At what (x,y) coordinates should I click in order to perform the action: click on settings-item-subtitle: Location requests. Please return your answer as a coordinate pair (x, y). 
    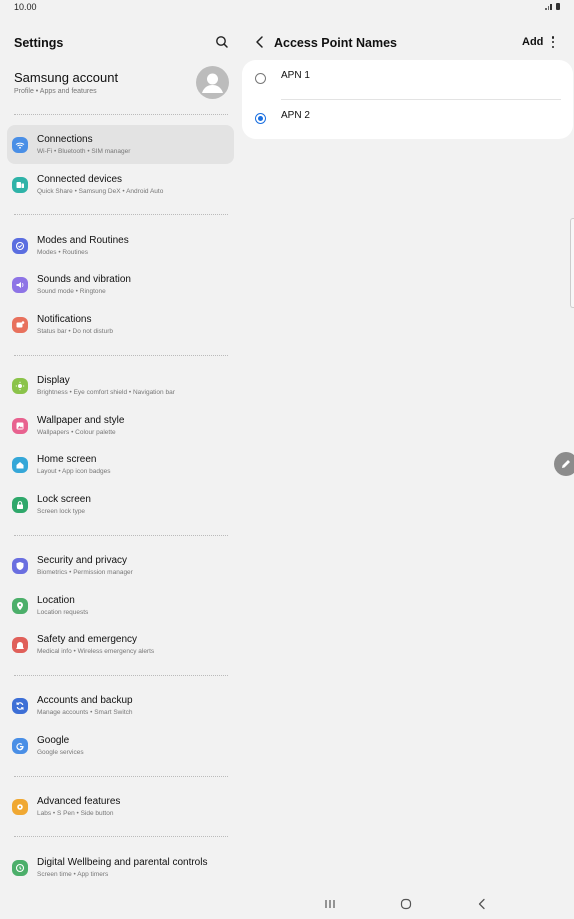
    Looking at the image, I should click on (63, 612).